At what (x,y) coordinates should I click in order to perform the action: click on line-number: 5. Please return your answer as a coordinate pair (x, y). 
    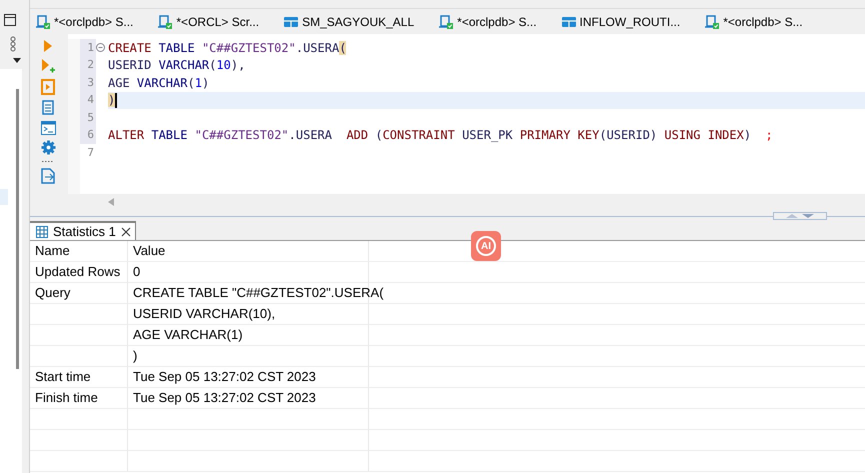
    Looking at the image, I should click on (90, 118).